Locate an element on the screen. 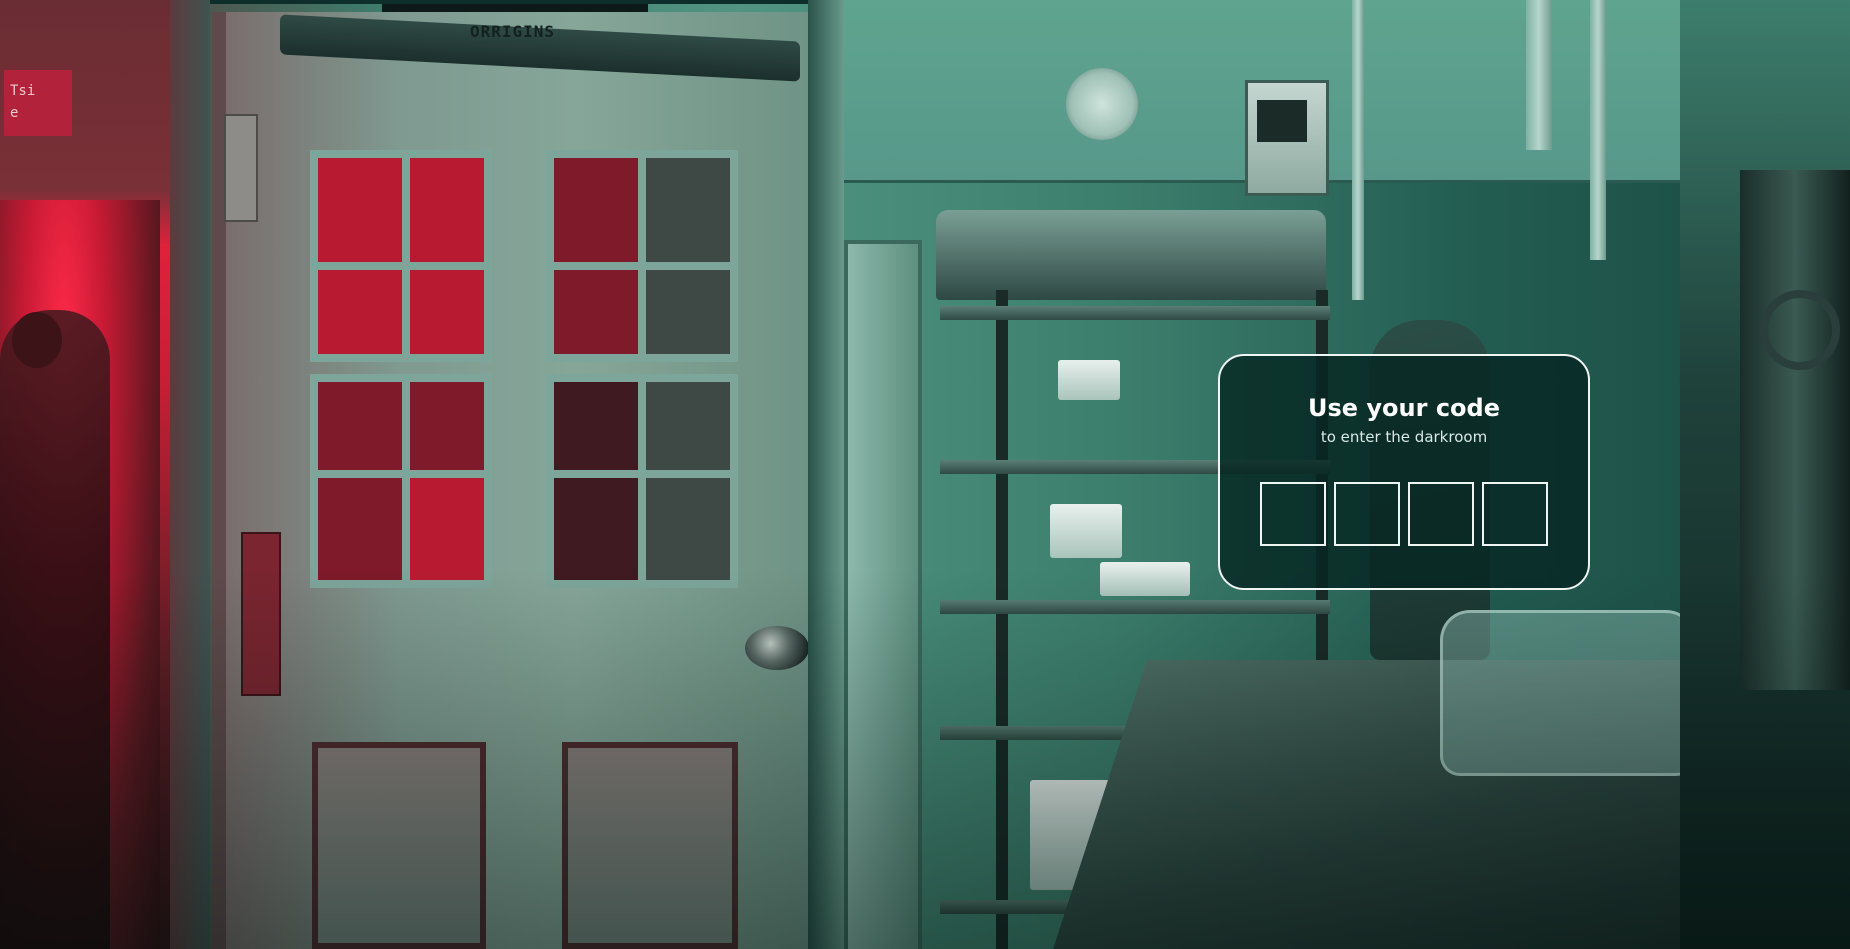 The height and width of the screenshot is (949, 1850). processing-machine is located at coordinates (1131, 255).